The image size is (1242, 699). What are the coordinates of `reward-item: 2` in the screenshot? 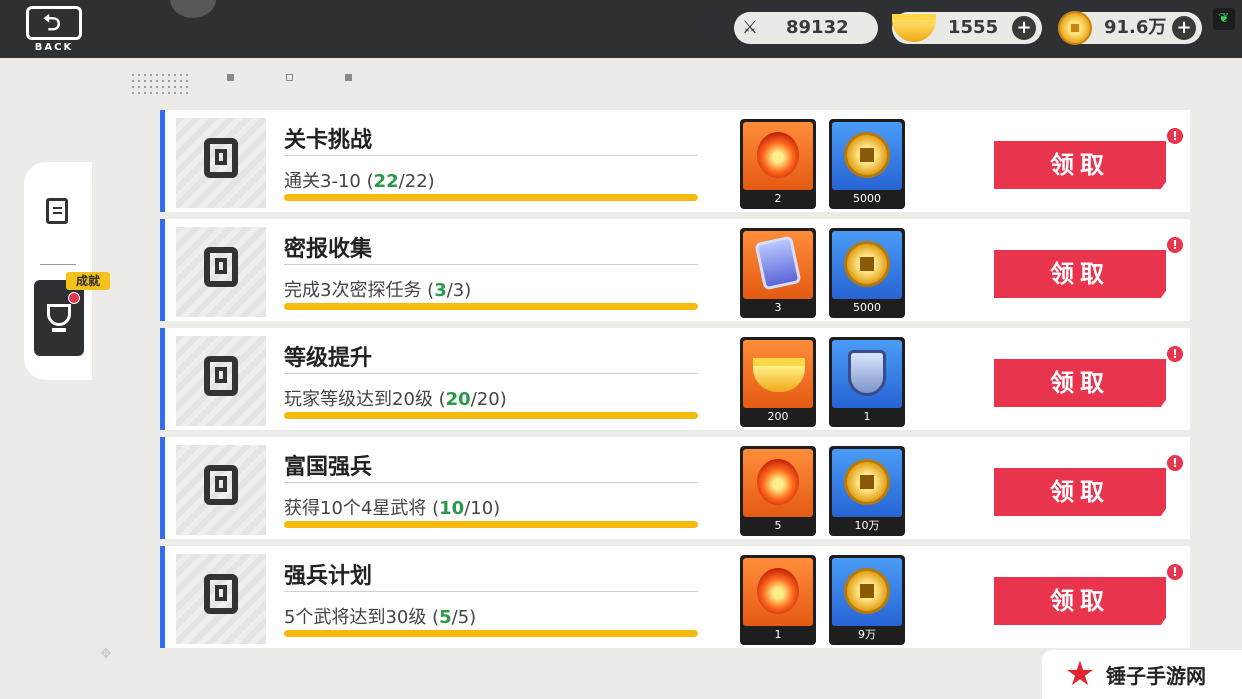 It's located at (778, 164).